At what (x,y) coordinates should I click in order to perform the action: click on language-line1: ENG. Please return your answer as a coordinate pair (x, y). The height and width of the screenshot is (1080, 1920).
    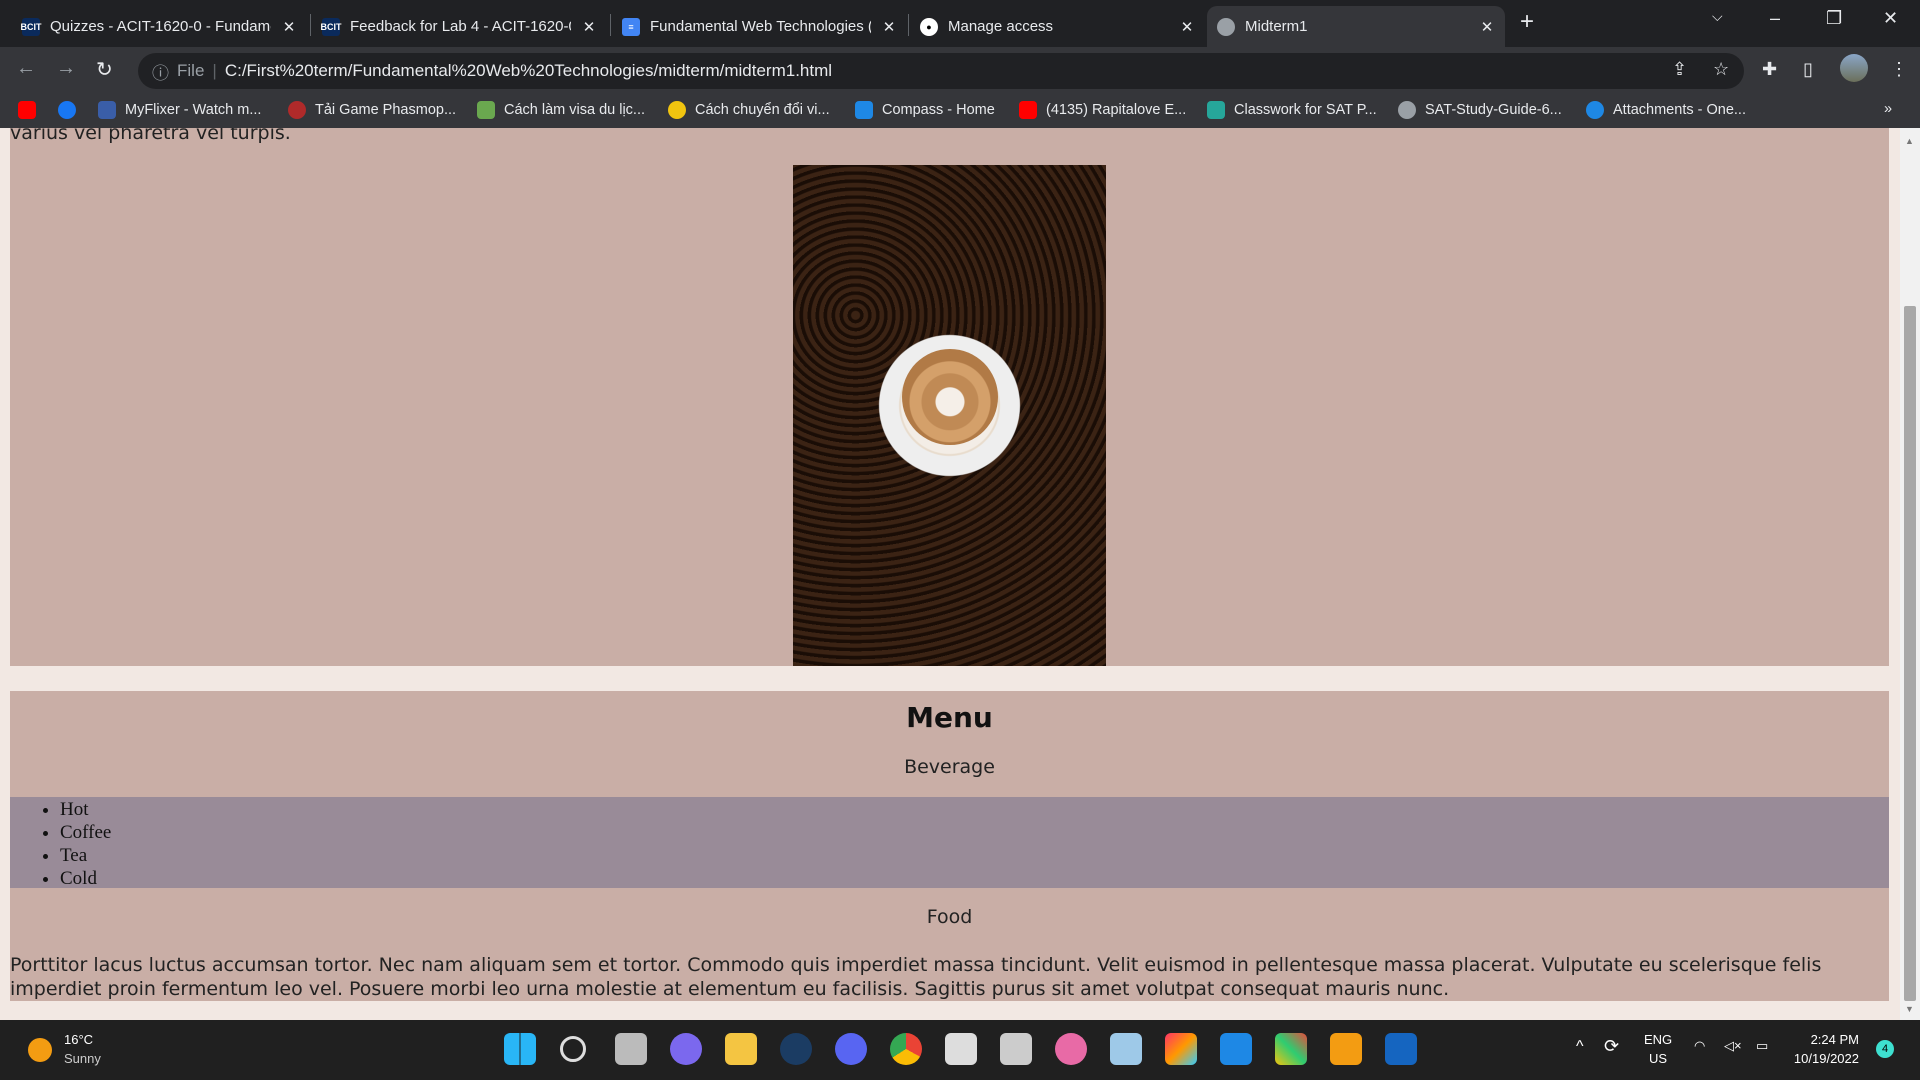
    Looking at the image, I should click on (1658, 1039).